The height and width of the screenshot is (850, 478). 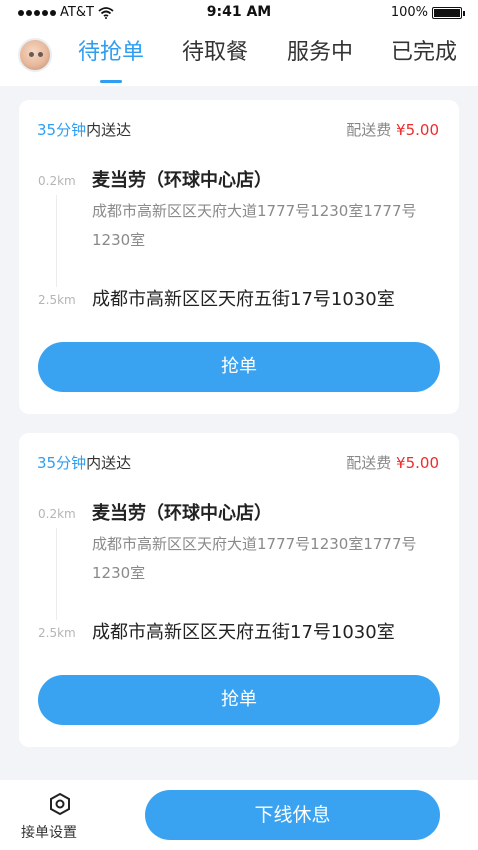 What do you see at coordinates (59, 804) in the screenshot?
I see `hexagon-nut-icon` at bounding box center [59, 804].